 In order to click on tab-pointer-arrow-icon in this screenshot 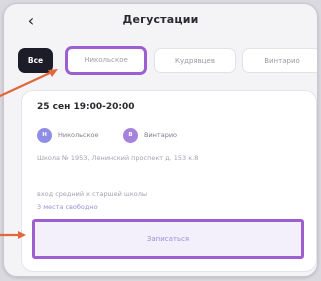, I will do `click(29, 83)`.